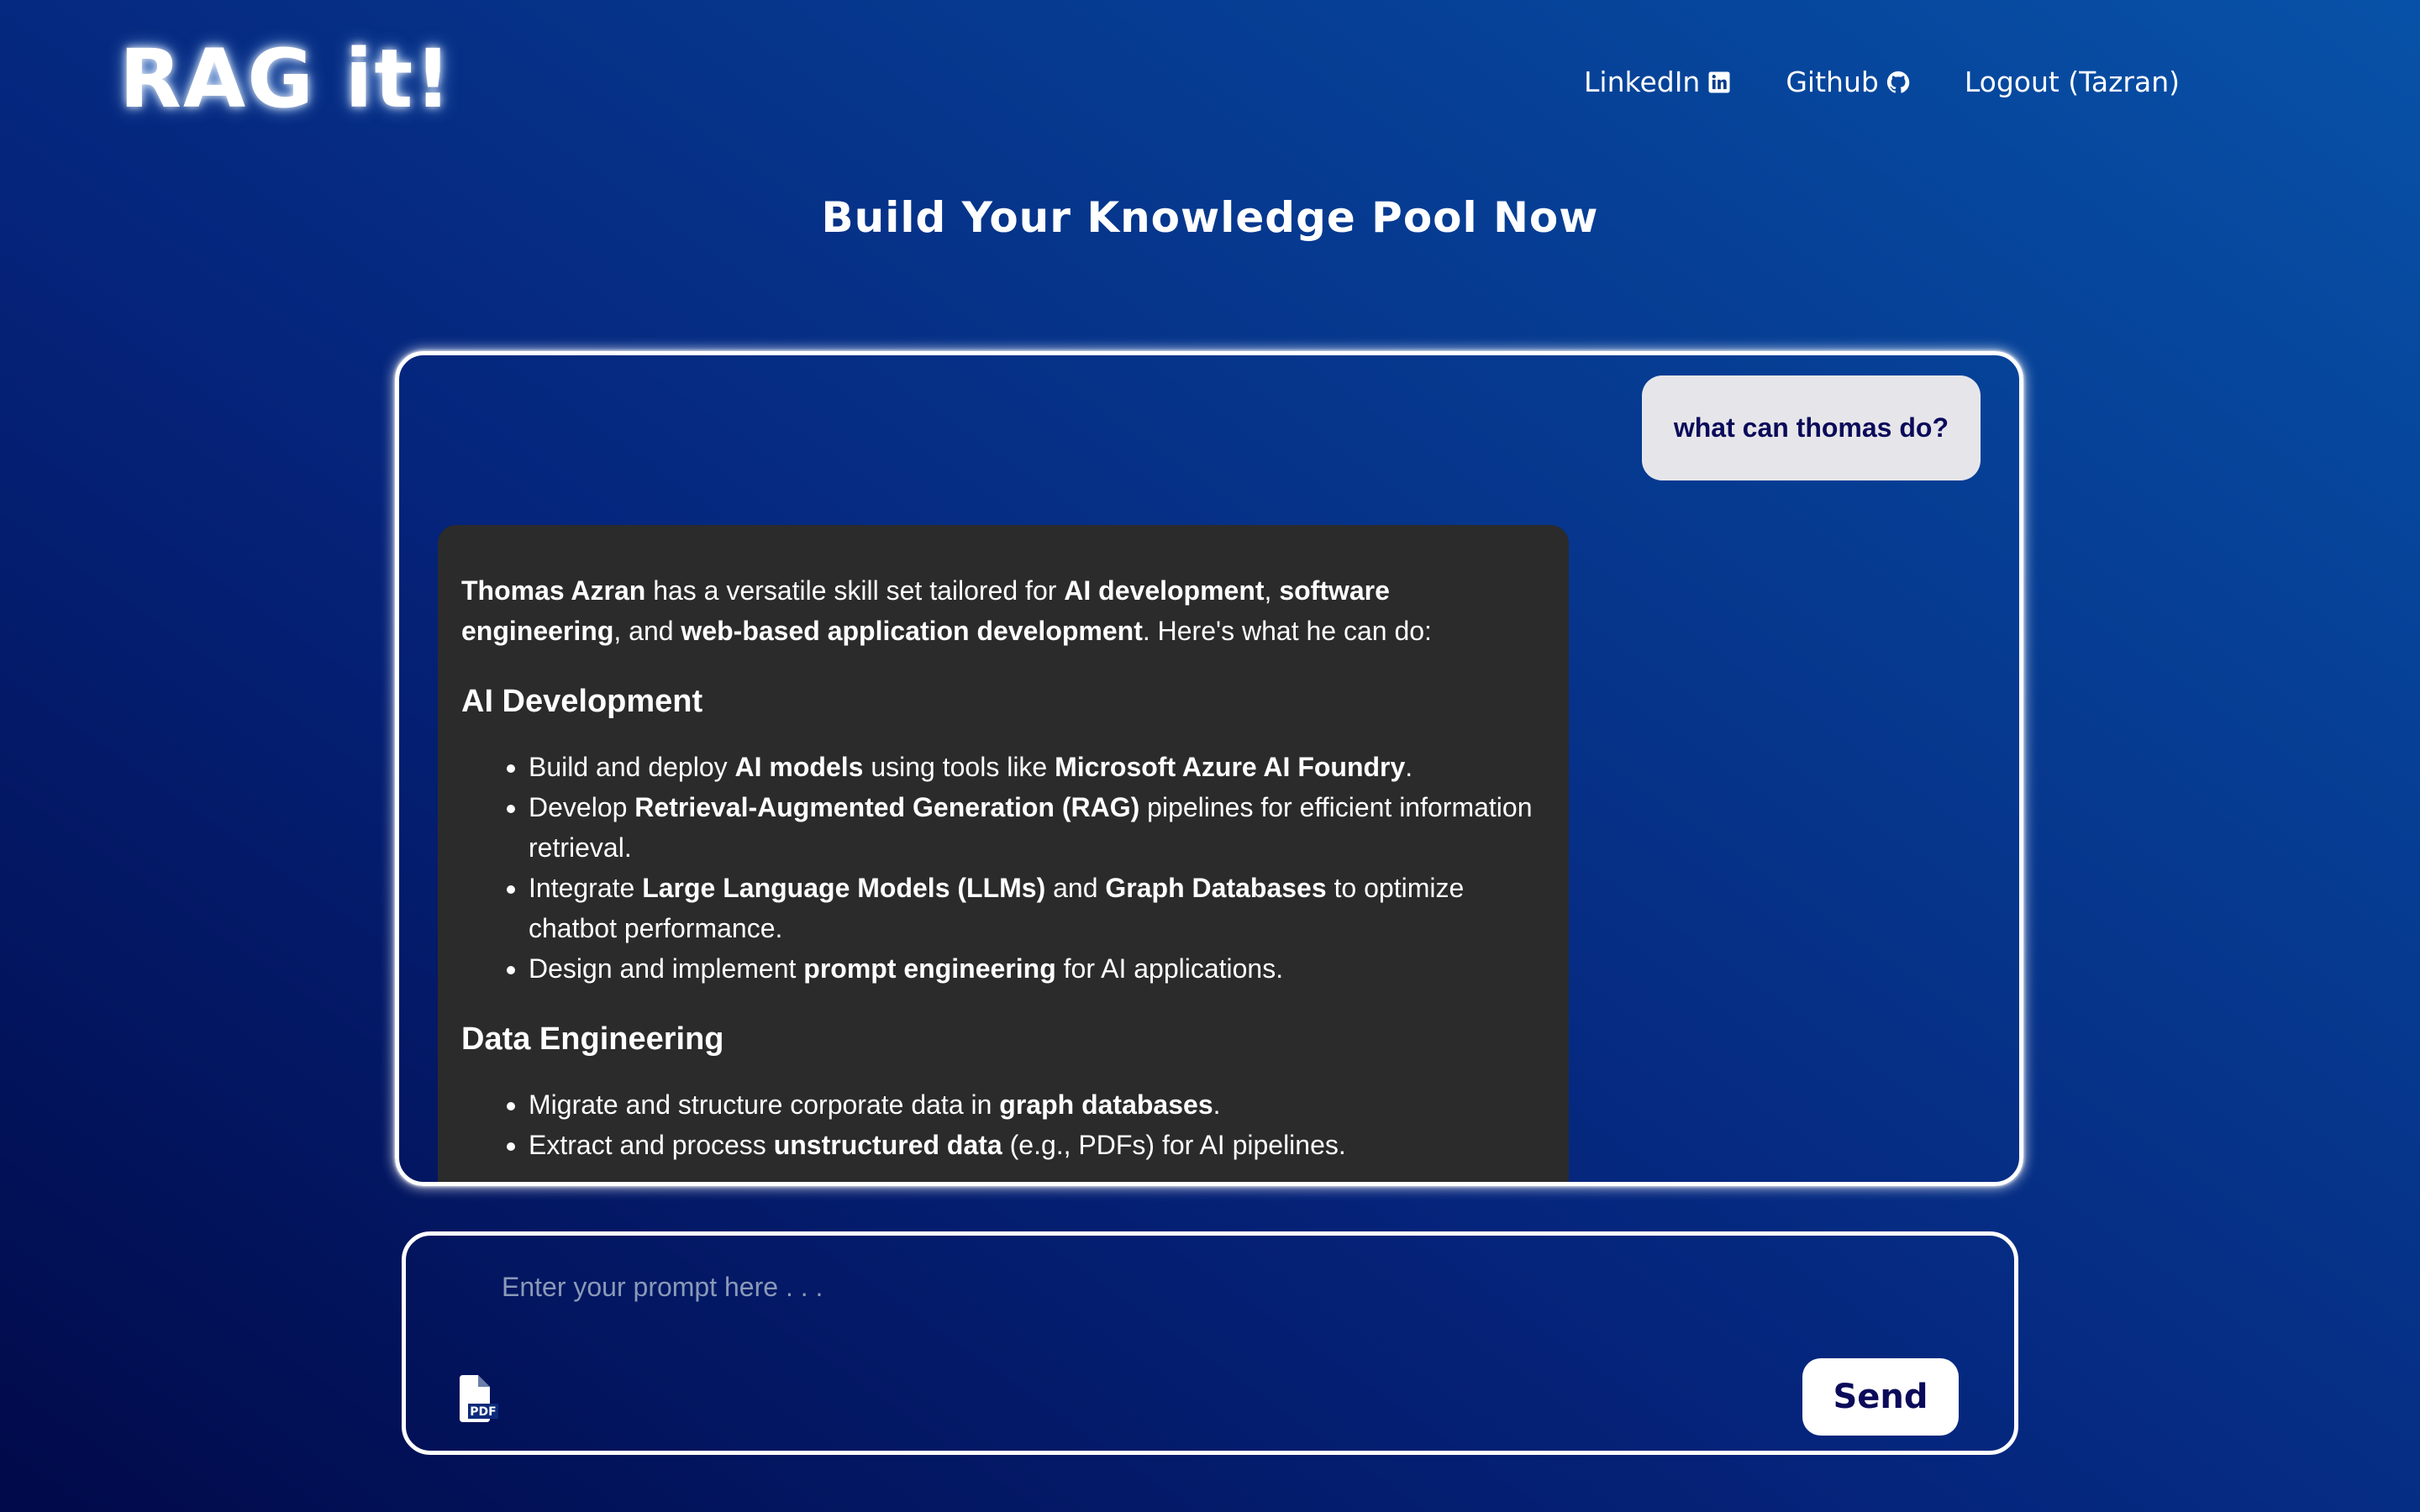 Image resolution: width=2420 pixels, height=1512 pixels. What do you see at coordinates (1164, 590) in the screenshot?
I see `emphasis-text: AI development` at bounding box center [1164, 590].